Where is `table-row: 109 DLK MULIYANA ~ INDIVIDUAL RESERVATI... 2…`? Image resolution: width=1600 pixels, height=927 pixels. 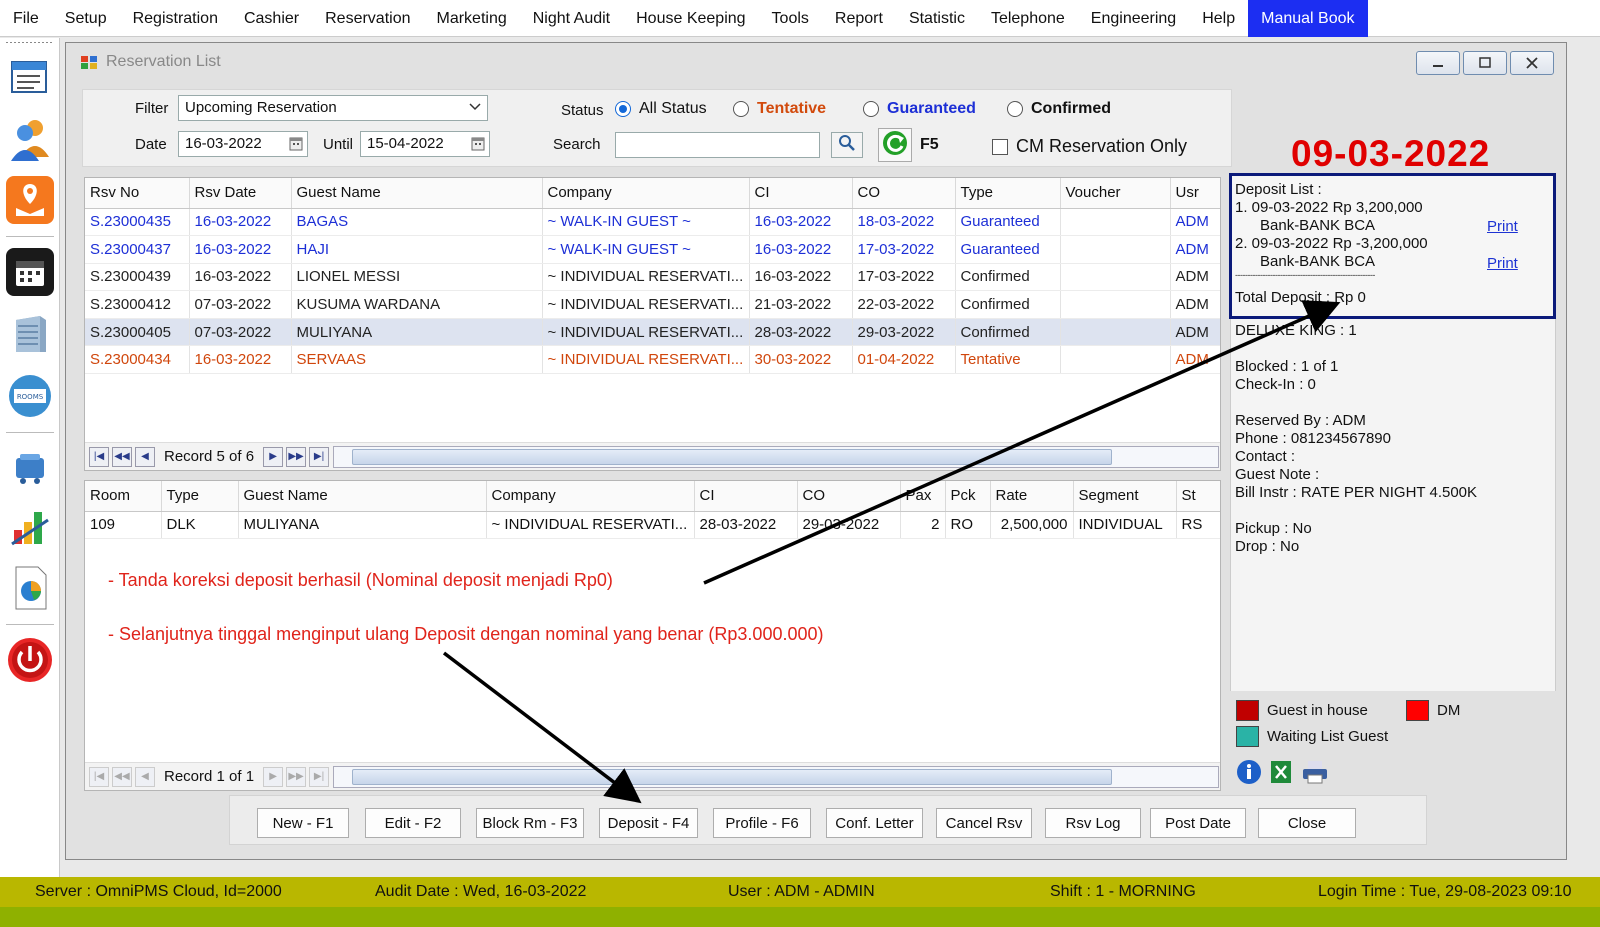
table-row: 109 DLK MULIYANA ~ INDIVIDUAL RESERVATI... 2… is located at coordinates (652, 525).